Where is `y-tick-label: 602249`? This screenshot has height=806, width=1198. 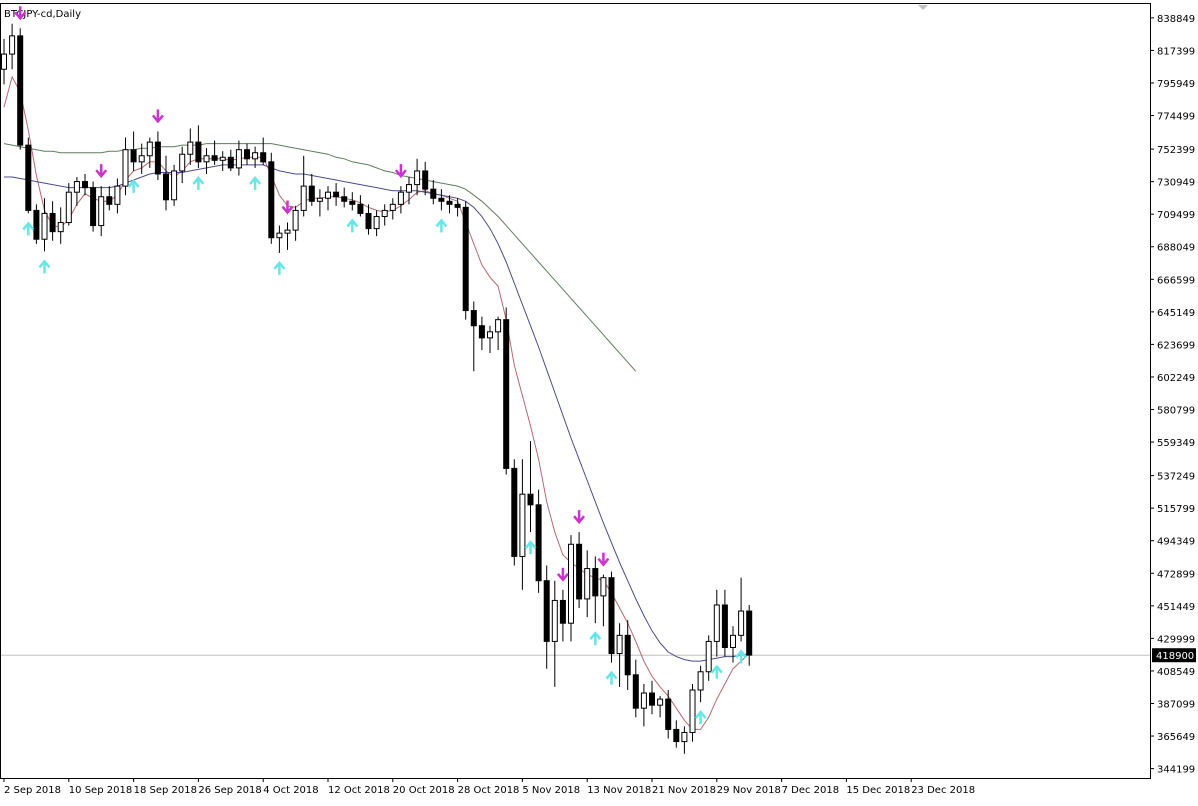 y-tick-label: 602249 is located at coordinates (1176, 378).